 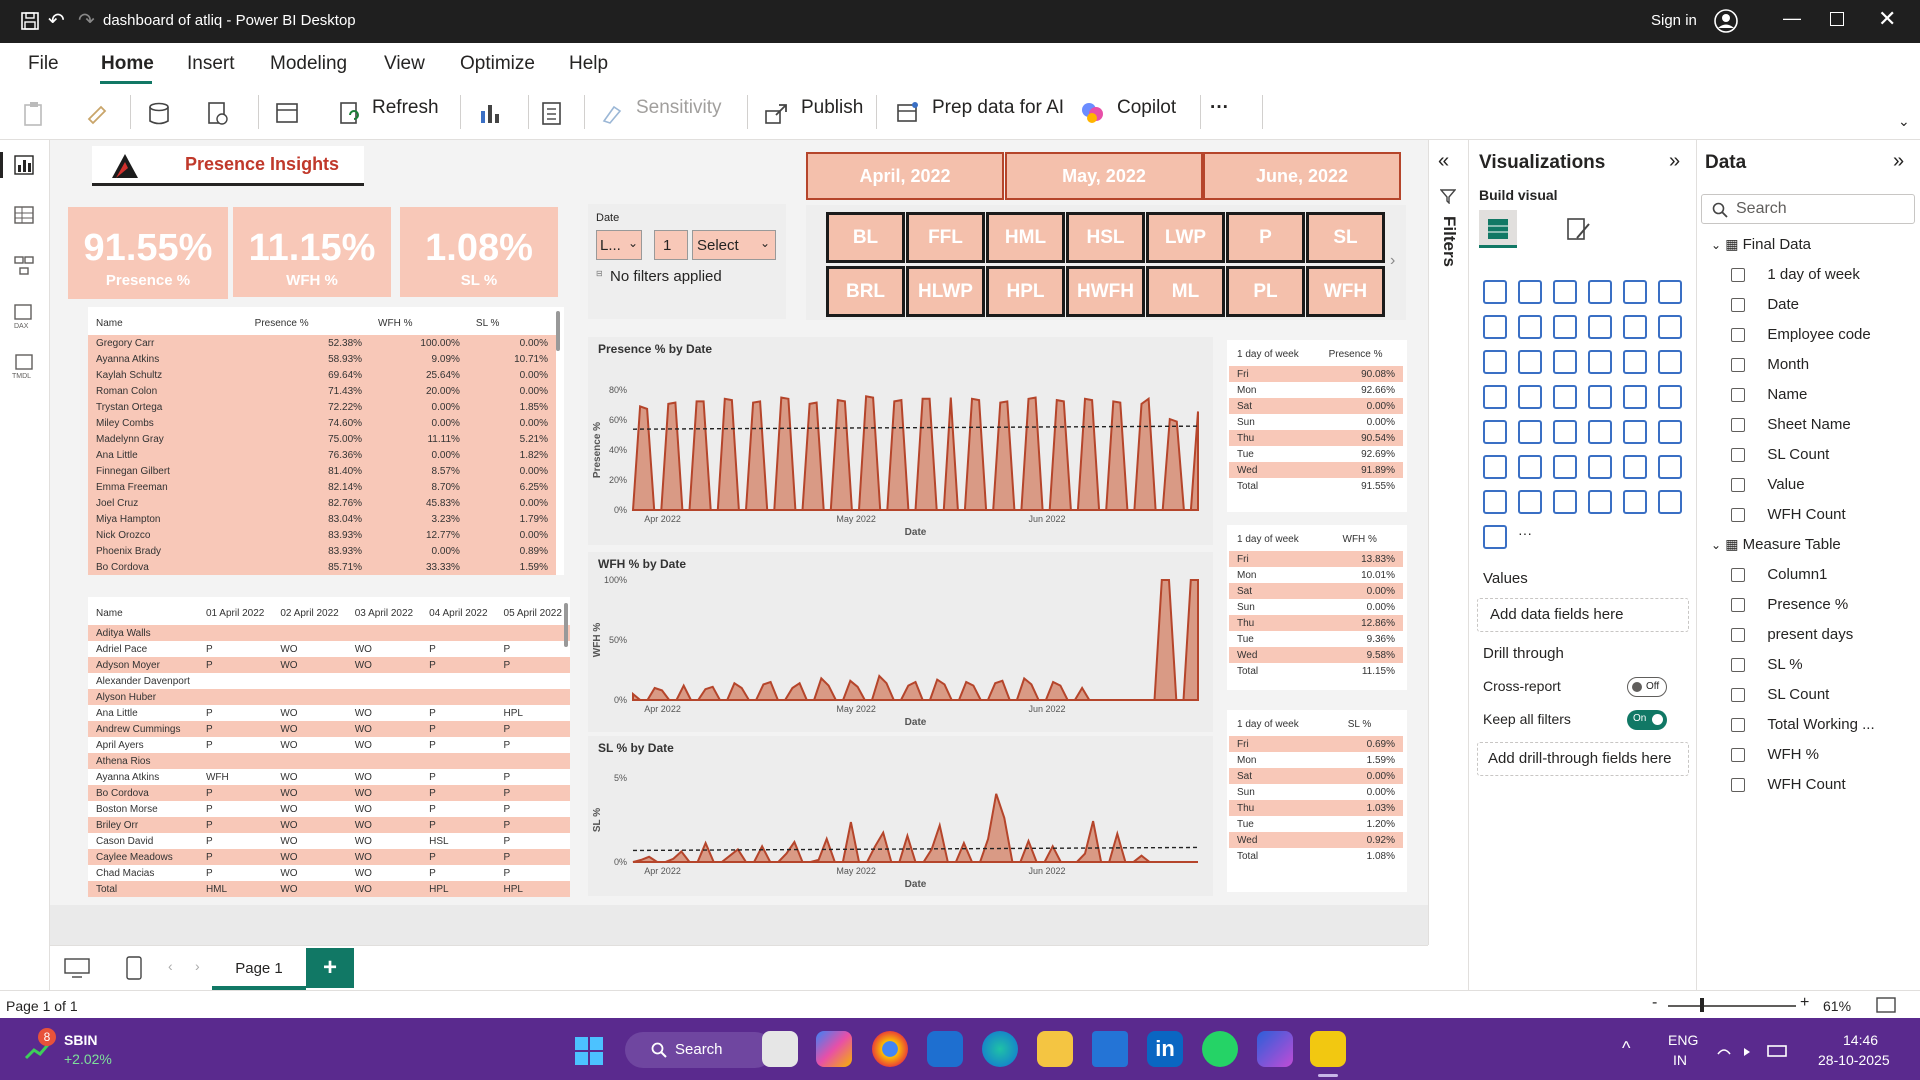 What do you see at coordinates (24, 215) in the screenshot?
I see `table-view-icon` at bounding box center [24, 215].